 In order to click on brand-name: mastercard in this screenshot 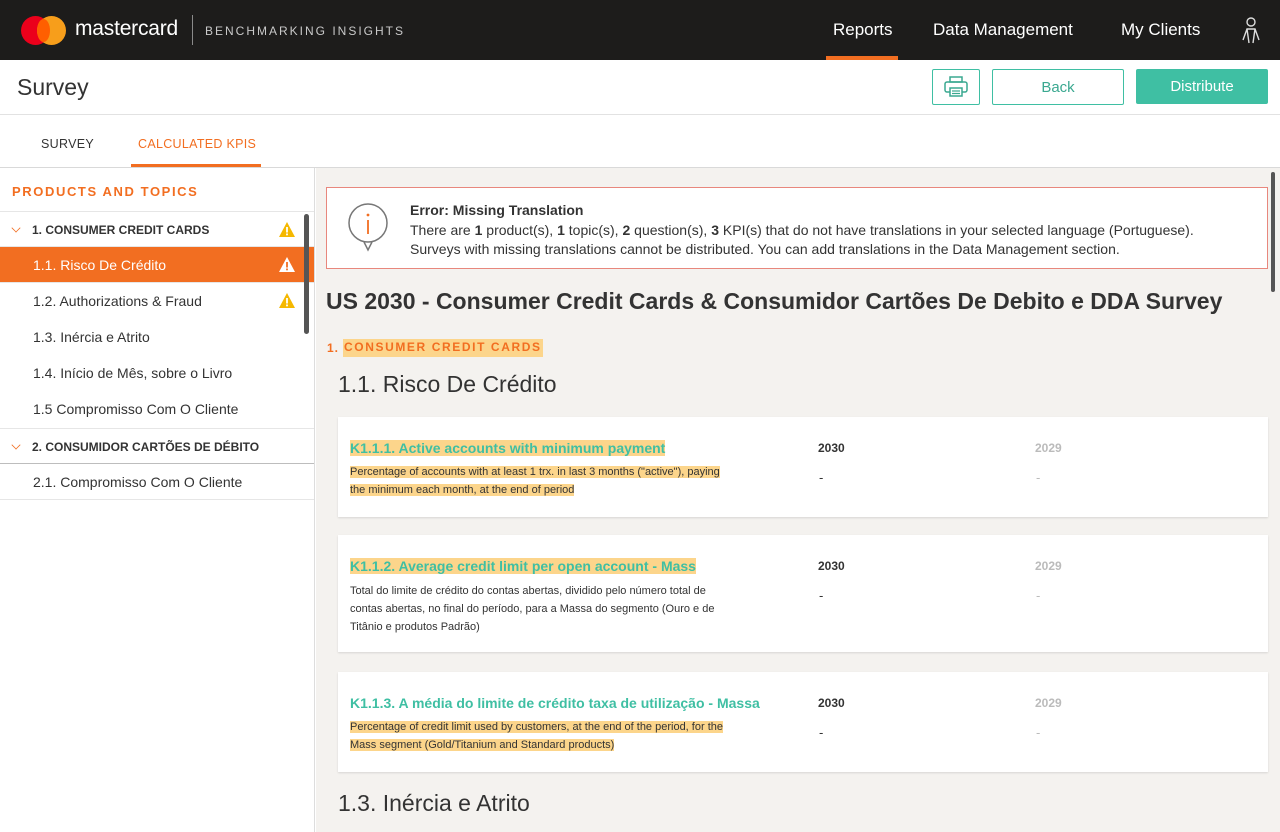, I will do `click(126, 29)`.